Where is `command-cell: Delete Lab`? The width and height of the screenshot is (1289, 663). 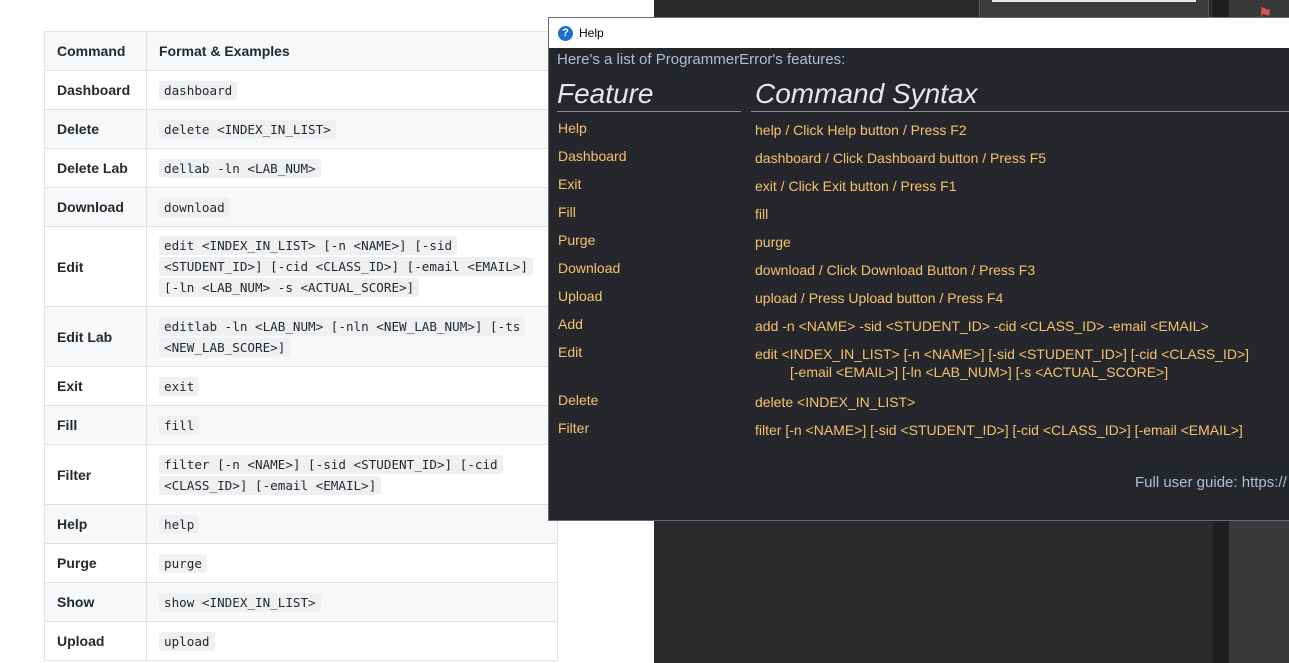 command-cell: Delete Lab is located at coordinates (95, 168).